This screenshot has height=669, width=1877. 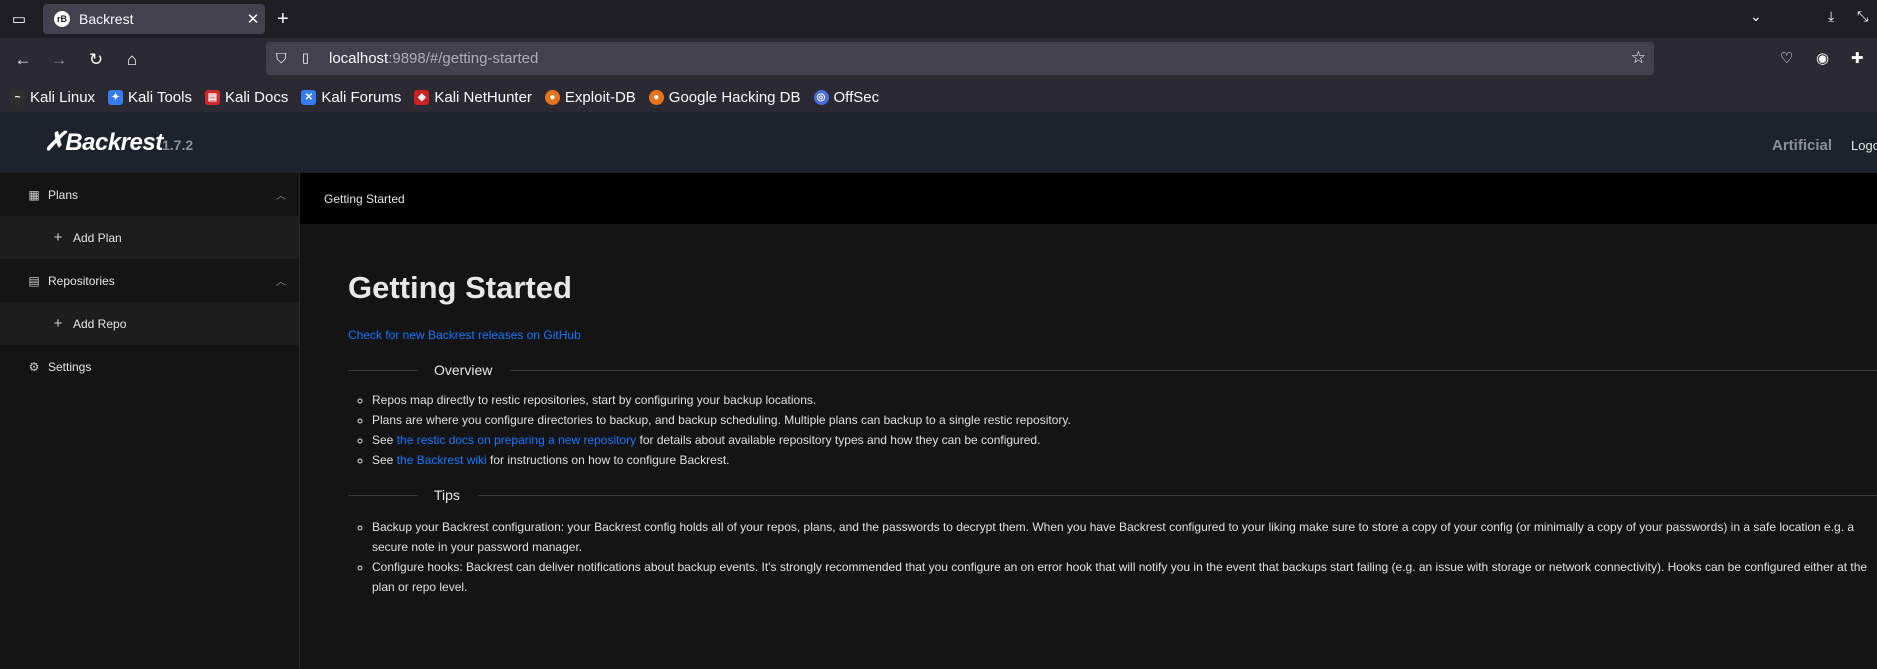 What do you see at coordinates (100, 323) in the screenshot?
I see `sidebar-item-label: Add Repo` at bounding box center [100, 323].